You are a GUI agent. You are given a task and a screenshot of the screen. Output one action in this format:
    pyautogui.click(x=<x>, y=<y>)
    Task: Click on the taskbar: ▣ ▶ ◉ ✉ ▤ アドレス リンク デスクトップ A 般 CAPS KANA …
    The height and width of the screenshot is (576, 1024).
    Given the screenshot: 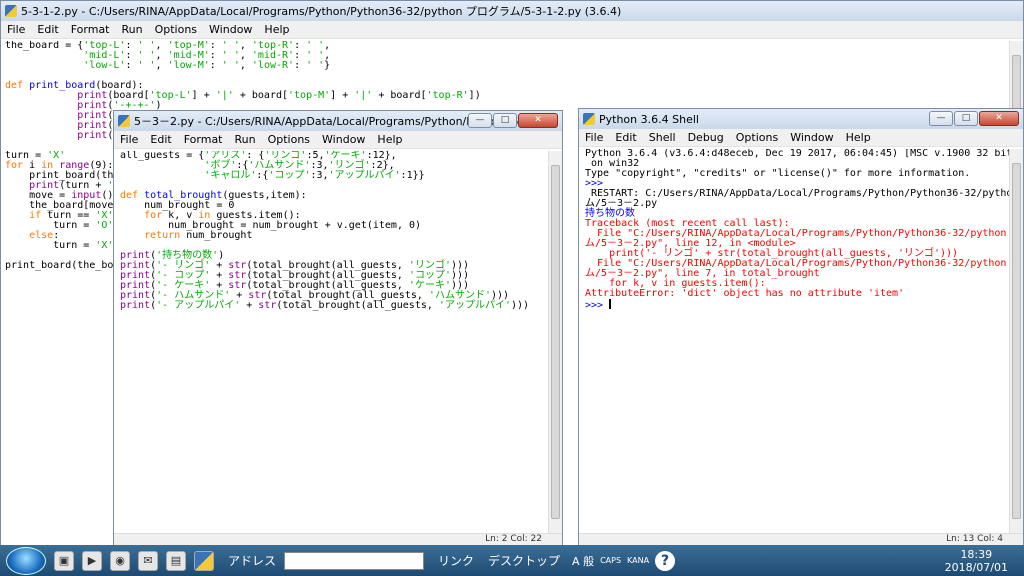 What is the action you would take?
    pyautogui.click(x=512, y=560)
    